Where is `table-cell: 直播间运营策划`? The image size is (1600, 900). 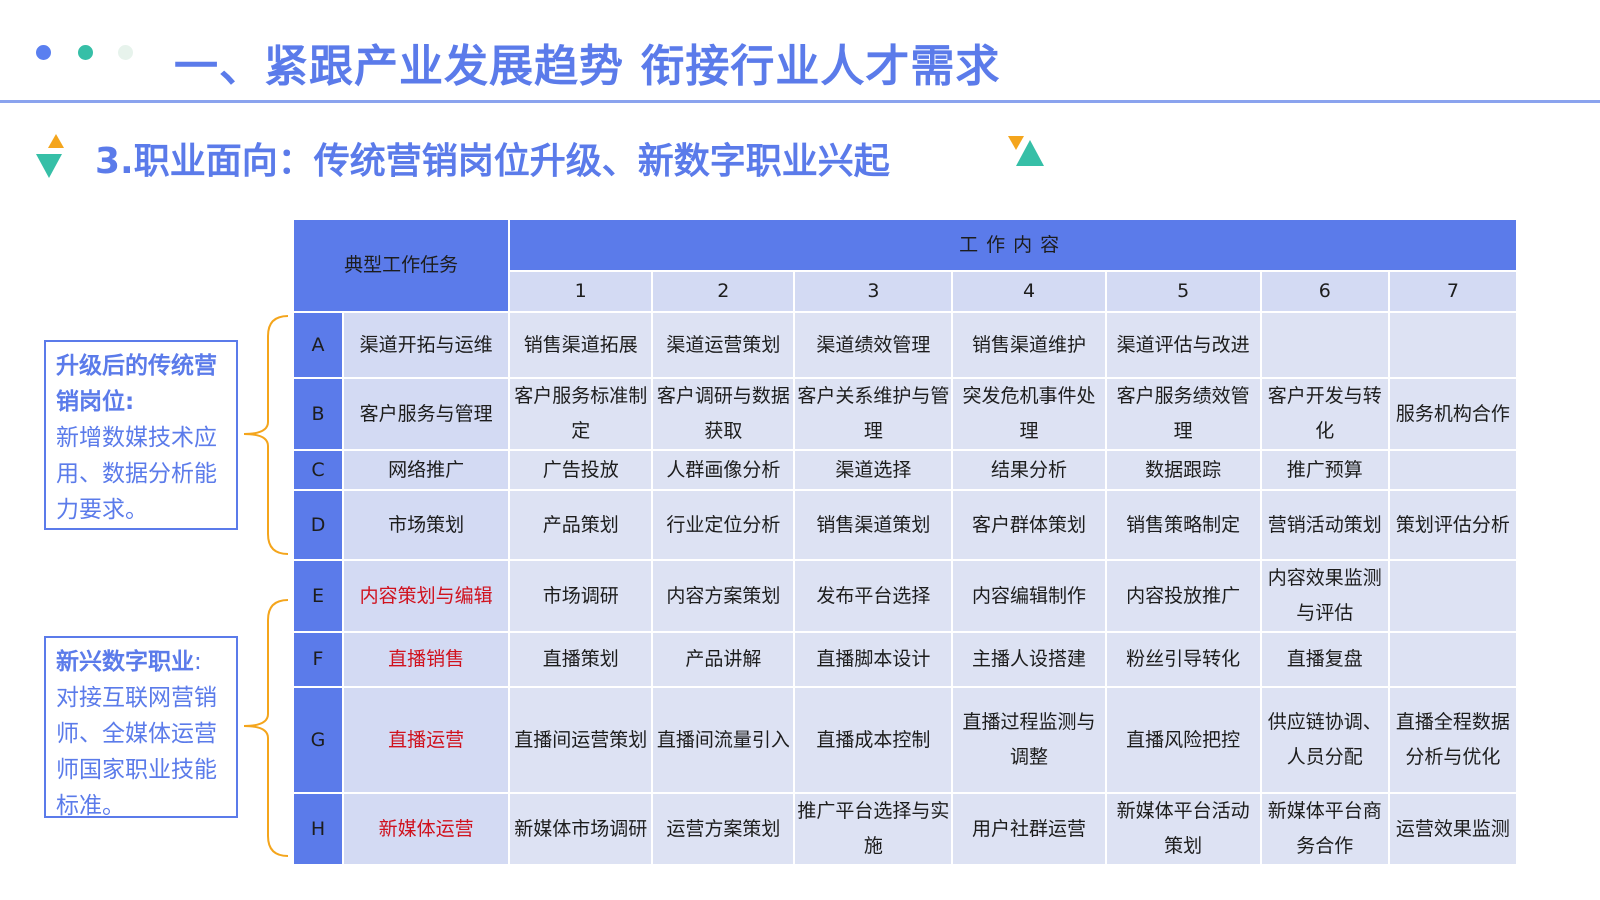
table-cell: 直播间运营策划 is located at coordinates (581, 740).